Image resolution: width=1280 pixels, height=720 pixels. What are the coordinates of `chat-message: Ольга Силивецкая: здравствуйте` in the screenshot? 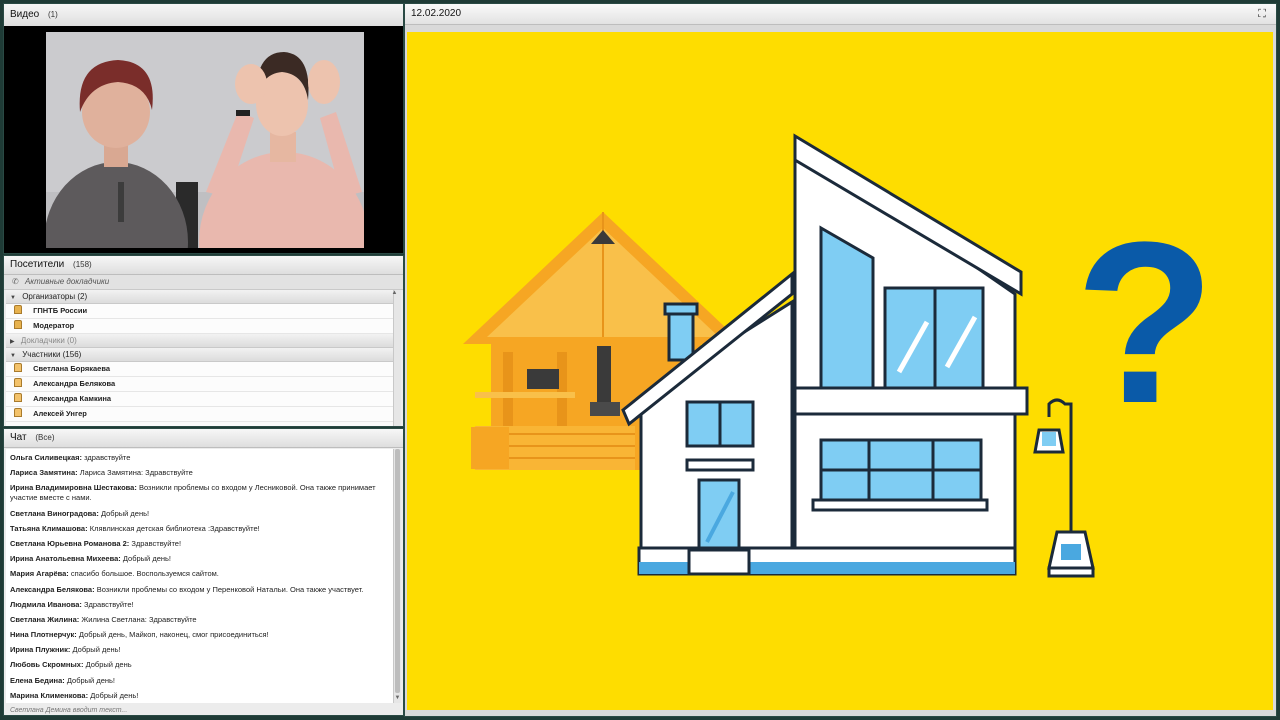 It's located at (201, 458).